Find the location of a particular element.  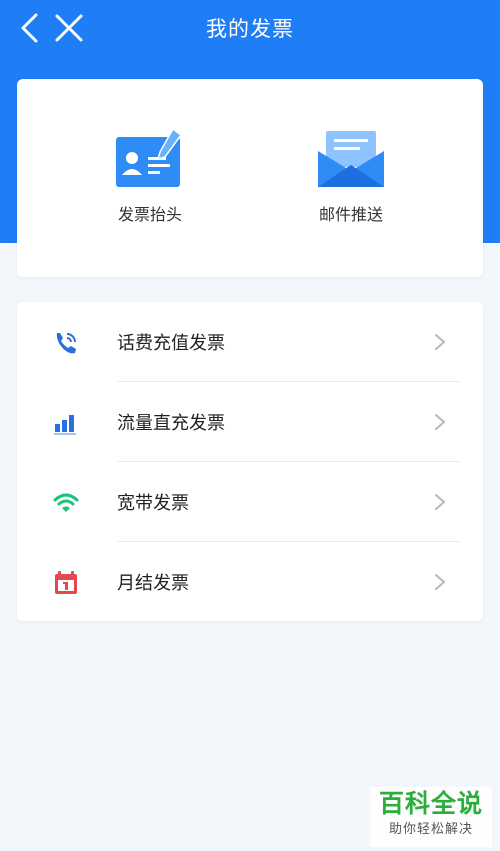

wifi-icon is located at coordinates (66, 502).